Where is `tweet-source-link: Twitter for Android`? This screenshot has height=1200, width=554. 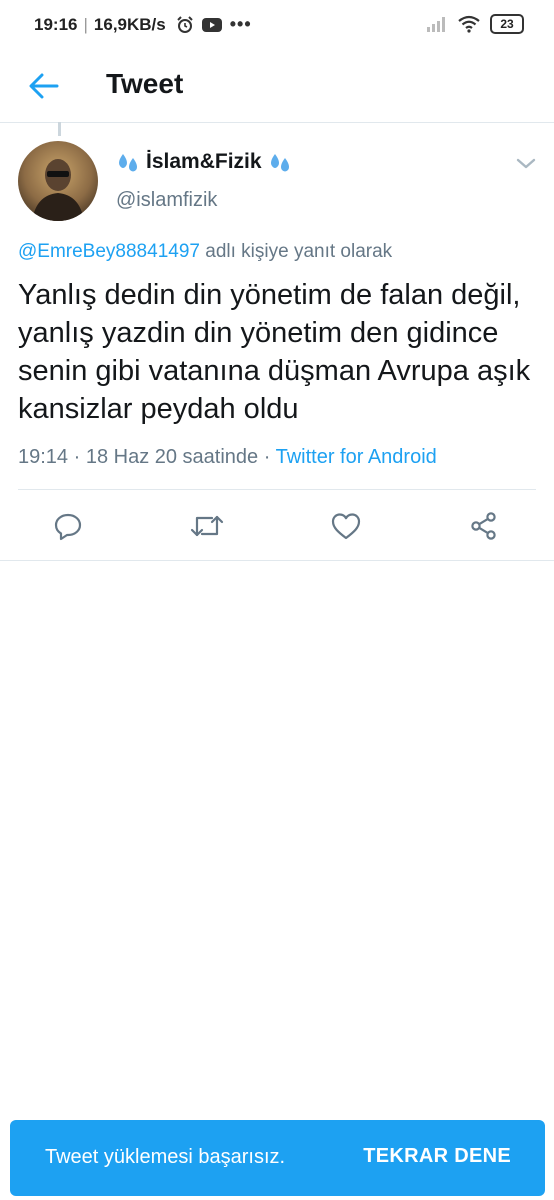
tweet-source-link: Twitter for Android is located at coordinates (356, 457).